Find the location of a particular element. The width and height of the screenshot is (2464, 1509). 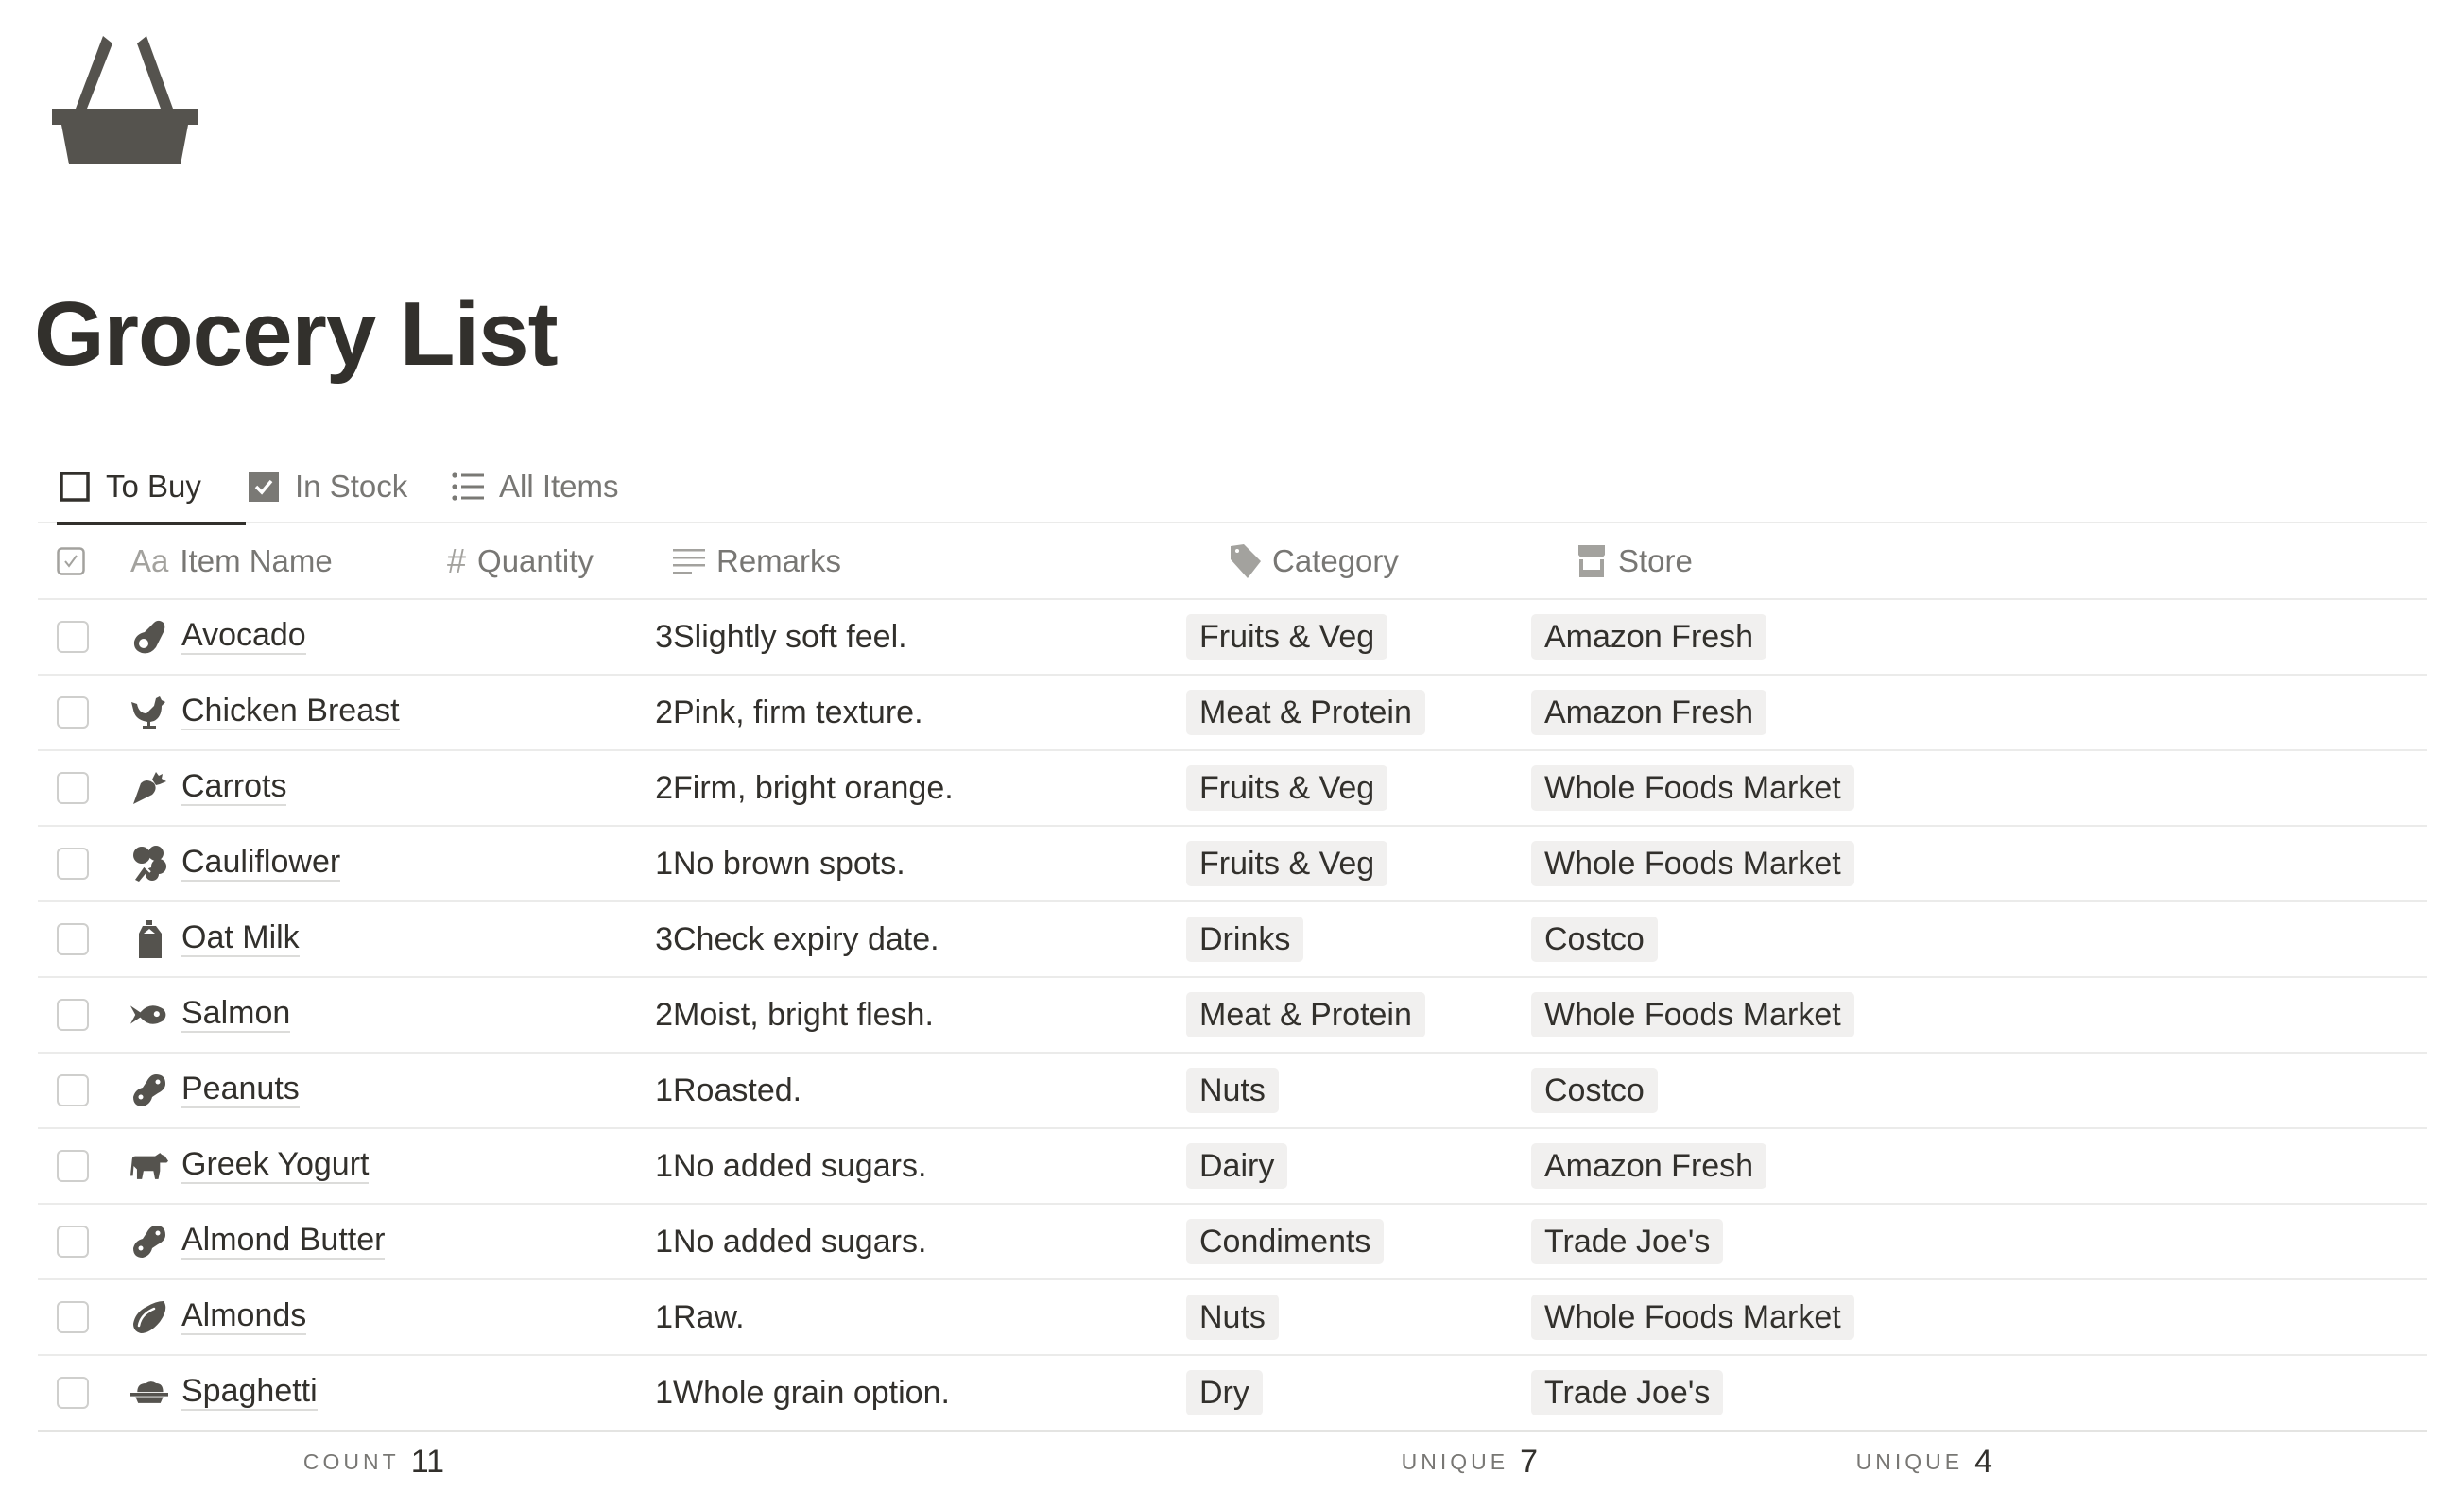

remarks-cell: Roasted. is located at coordinates (737, 1090).